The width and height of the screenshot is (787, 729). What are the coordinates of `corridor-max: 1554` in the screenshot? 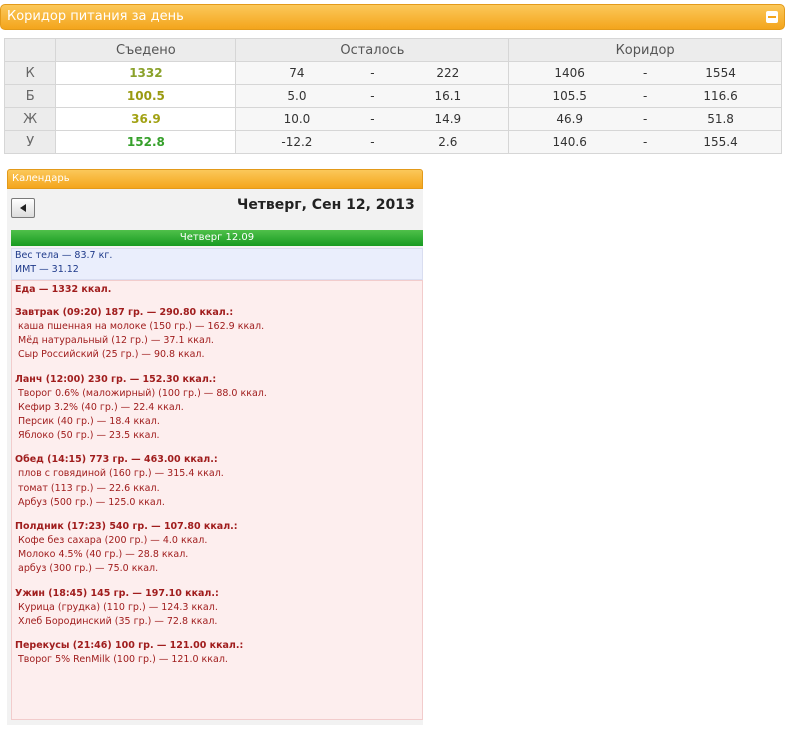 It's located at (720, 73).